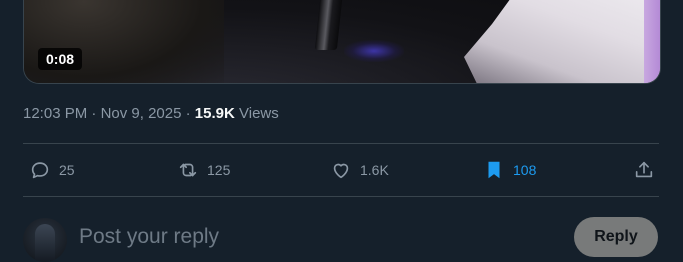 This screenshot has width=683, height=262. Describe the element at coordinates (141, 113) in the screenshot. I see `post-date: Nov 9, 2025` at that location.